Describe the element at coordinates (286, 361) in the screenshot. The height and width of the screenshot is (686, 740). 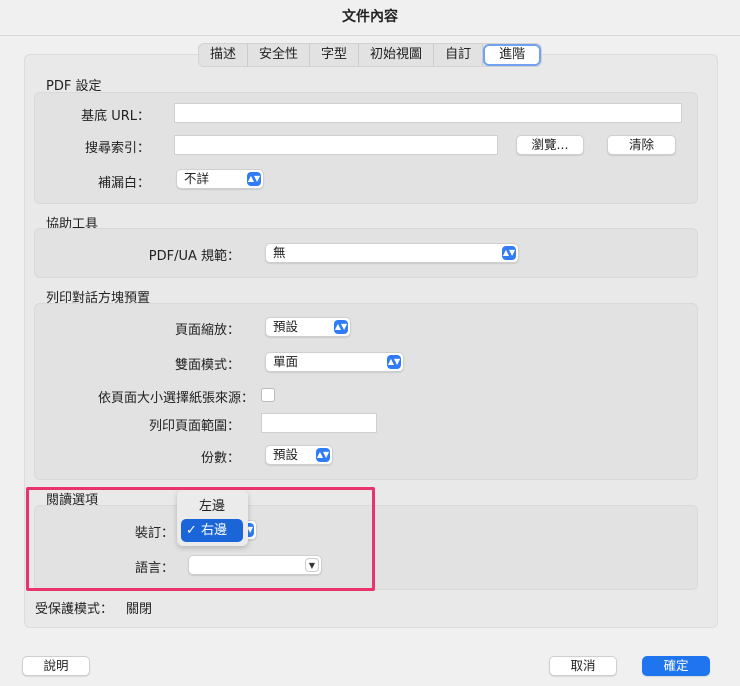
I see `duplex-value: 單面` at that location.